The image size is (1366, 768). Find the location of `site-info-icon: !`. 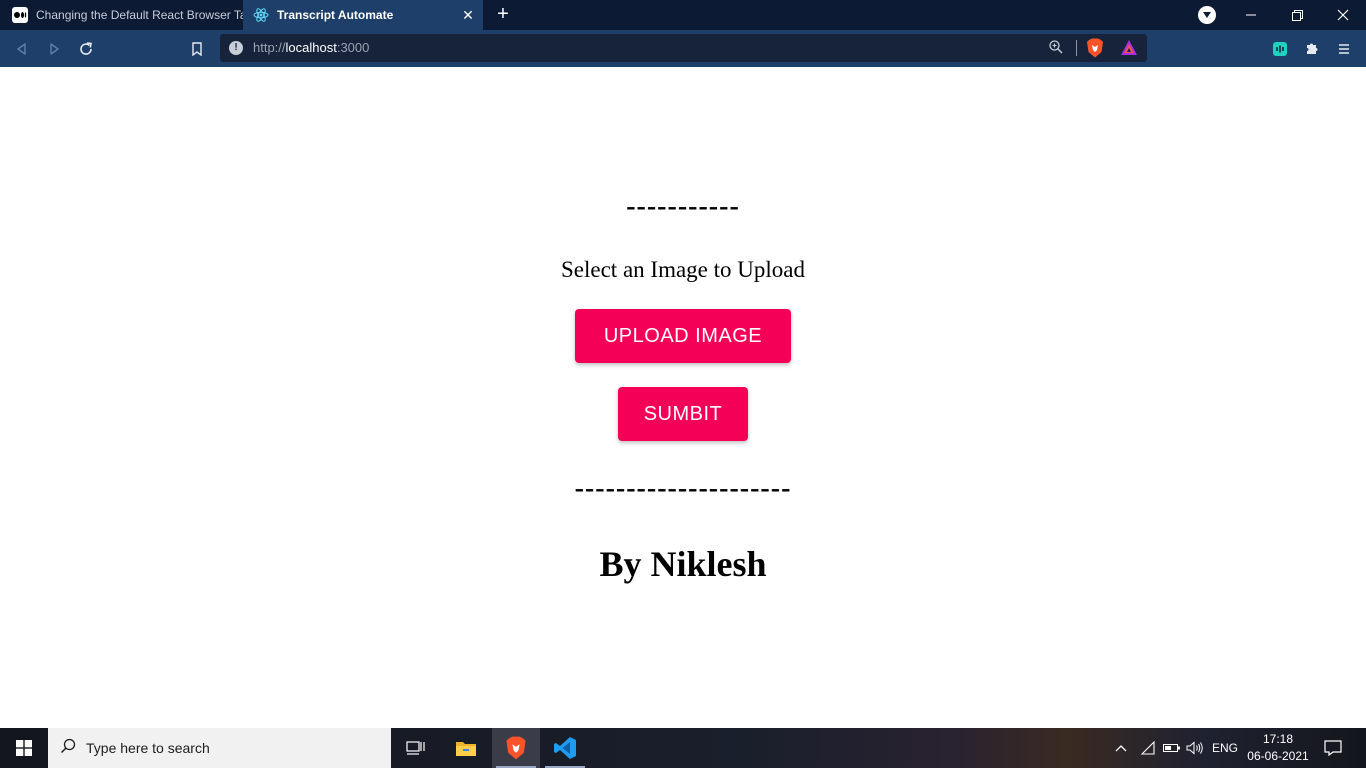

site-info-icon: ! is located at coordinates (236, 48).